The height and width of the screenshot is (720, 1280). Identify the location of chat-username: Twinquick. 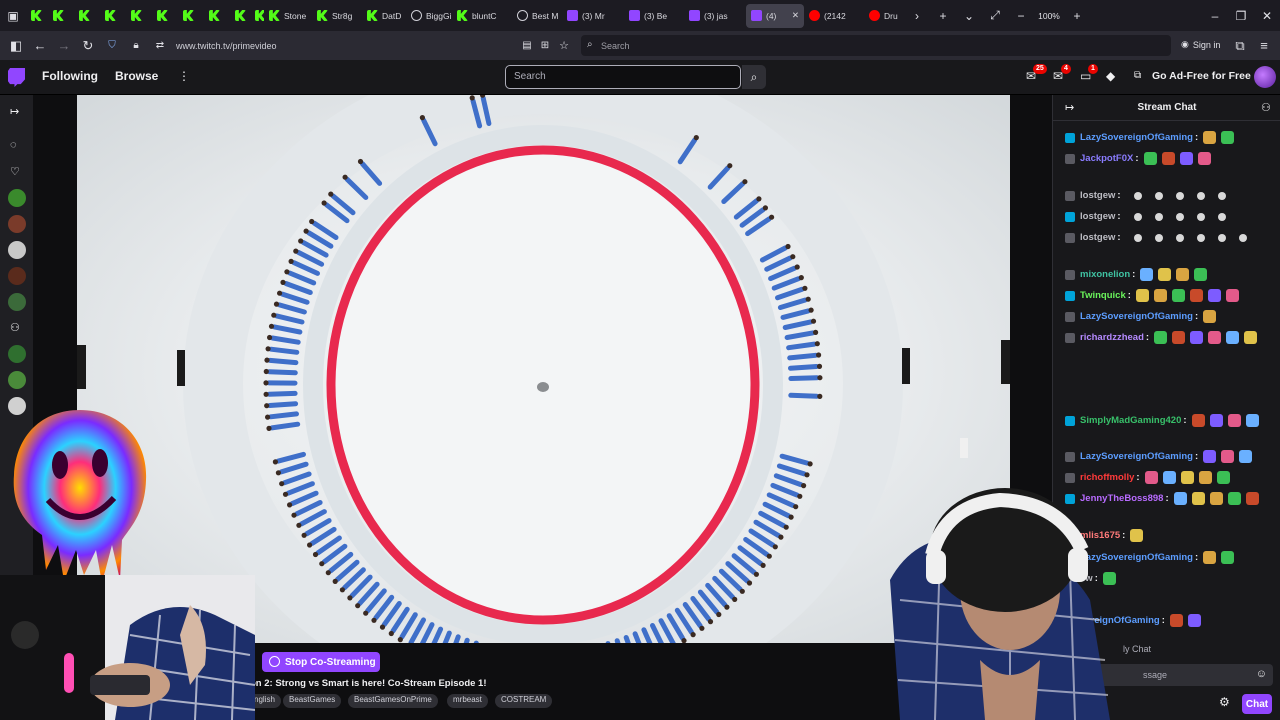
(1103, 295).